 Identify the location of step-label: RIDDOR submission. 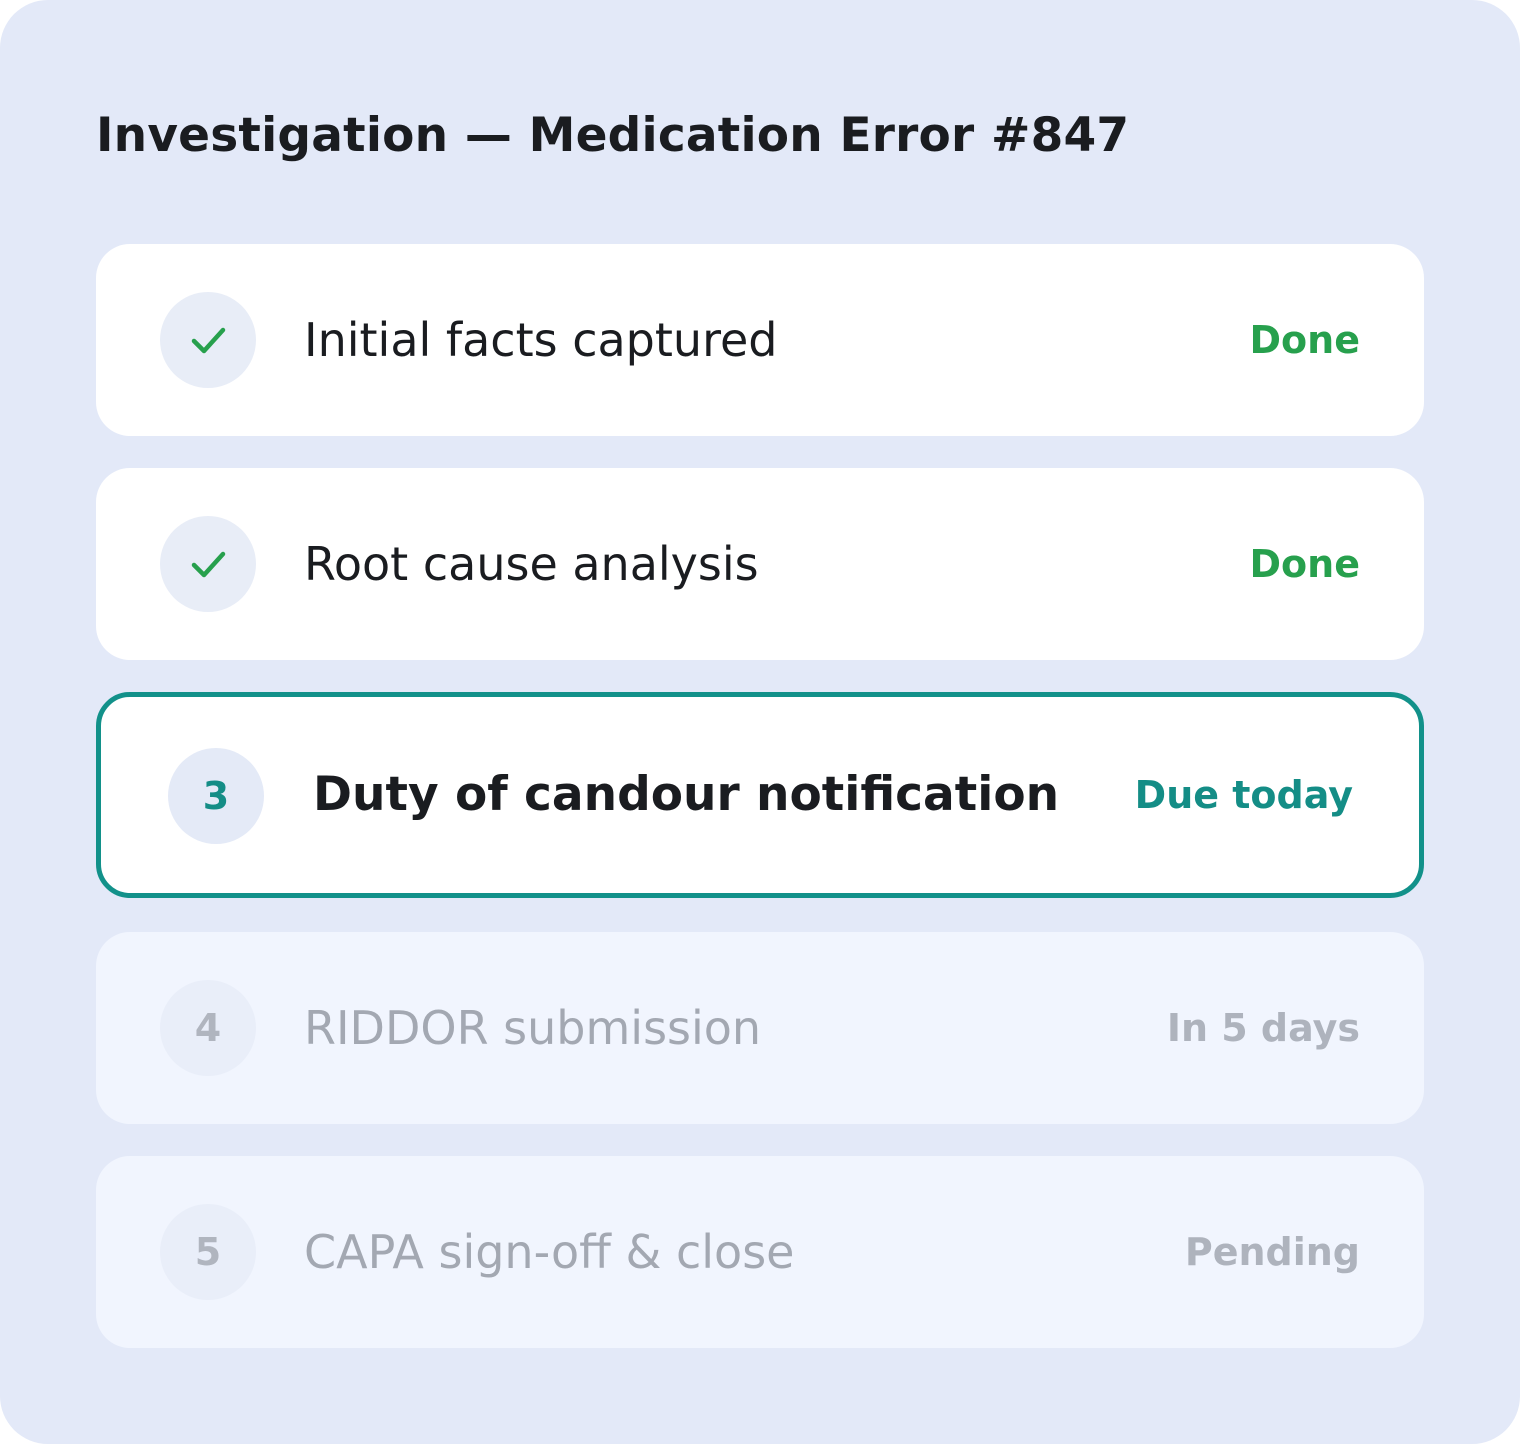
(533, 1028).